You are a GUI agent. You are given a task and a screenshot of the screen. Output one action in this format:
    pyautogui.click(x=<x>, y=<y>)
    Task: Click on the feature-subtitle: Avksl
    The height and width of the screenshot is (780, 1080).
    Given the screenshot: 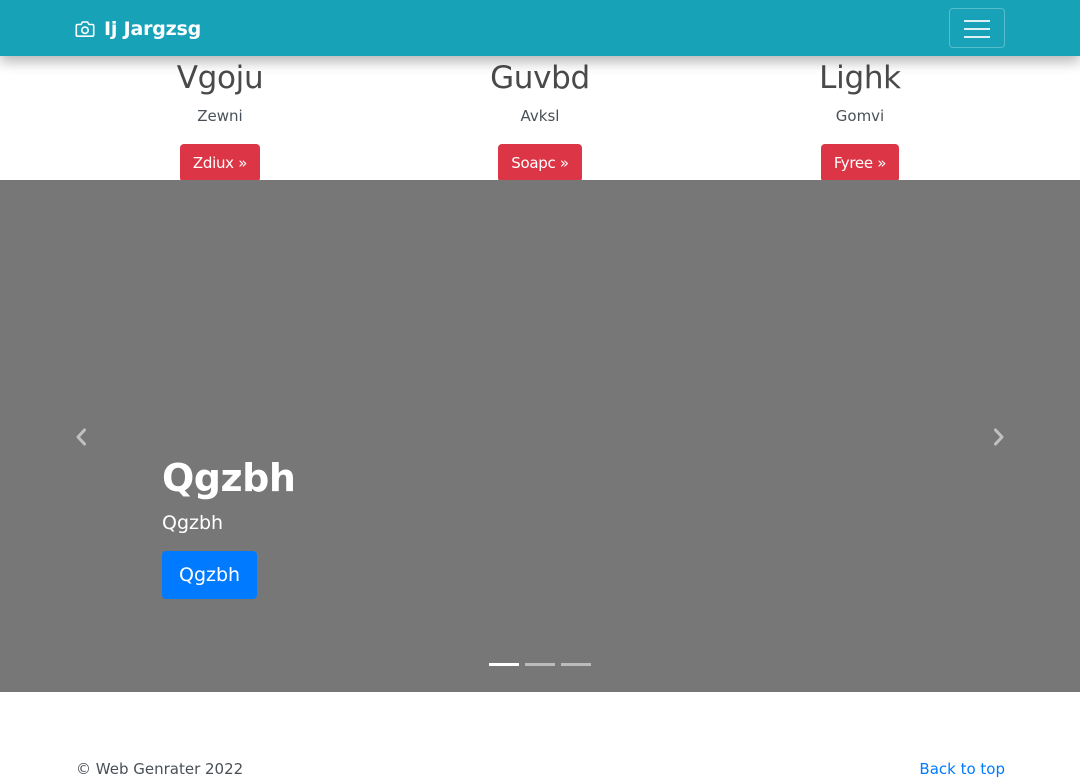 What is the action you would take?
    pyautogui.click(x=540, y=116)
    